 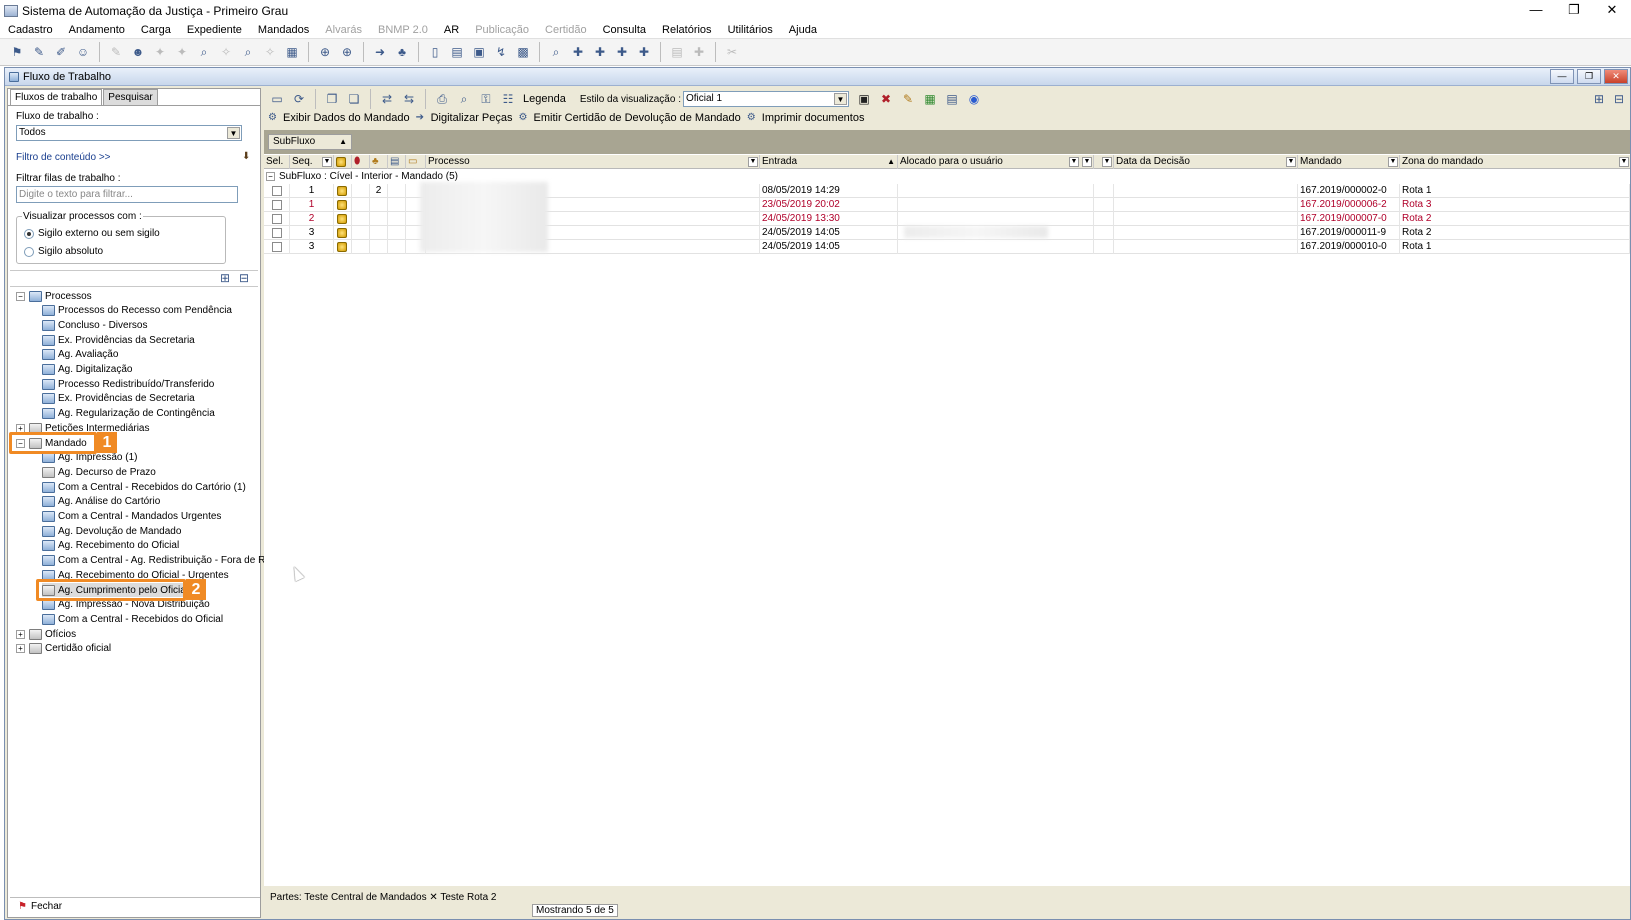 I want to click on child-restore-button: ❐, so click(x=1589, y=76).